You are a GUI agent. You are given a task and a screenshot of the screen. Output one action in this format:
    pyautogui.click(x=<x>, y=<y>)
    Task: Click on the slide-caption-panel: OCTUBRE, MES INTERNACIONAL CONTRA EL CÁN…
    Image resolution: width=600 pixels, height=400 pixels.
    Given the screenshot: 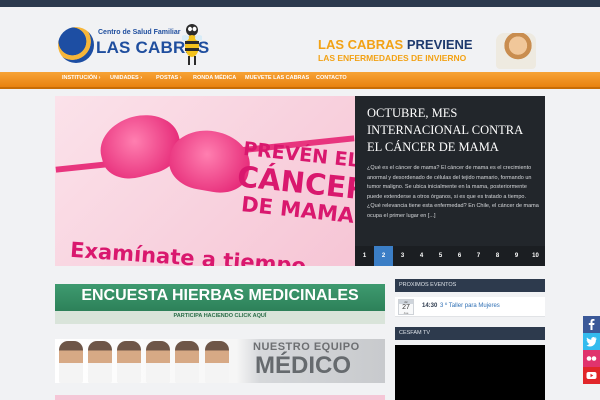 What is the action you would take?
    pyautogui.click(x=450, y=181)
    